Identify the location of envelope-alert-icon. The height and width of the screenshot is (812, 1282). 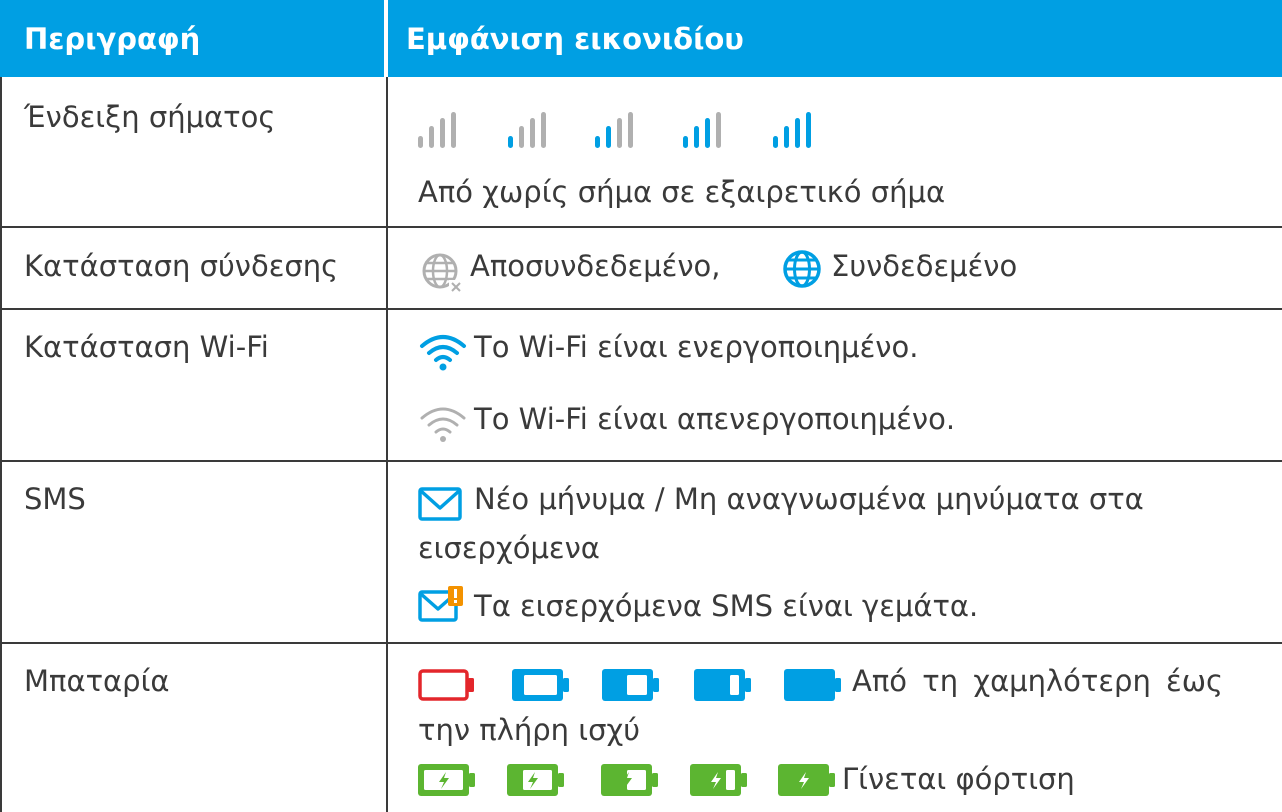
(440, 604).